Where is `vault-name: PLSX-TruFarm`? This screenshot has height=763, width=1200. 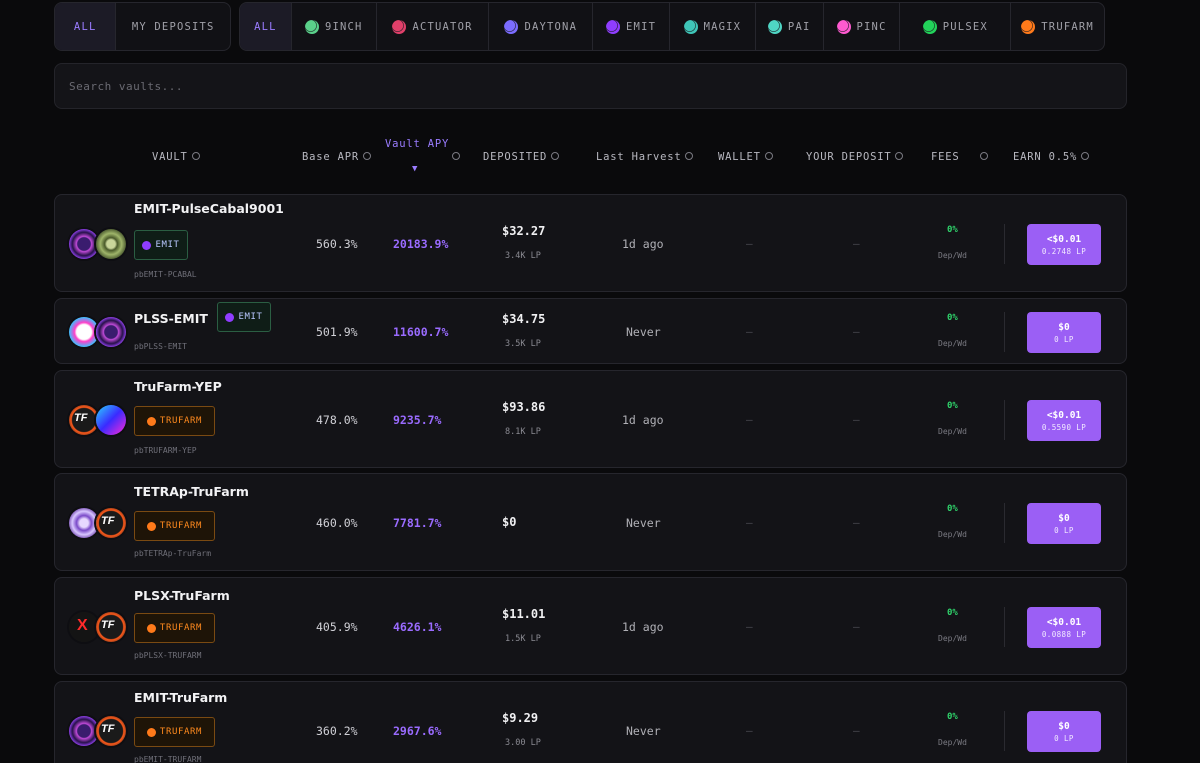
vault-name: PLSX-TruFarm is located at coordinates (182, 595).